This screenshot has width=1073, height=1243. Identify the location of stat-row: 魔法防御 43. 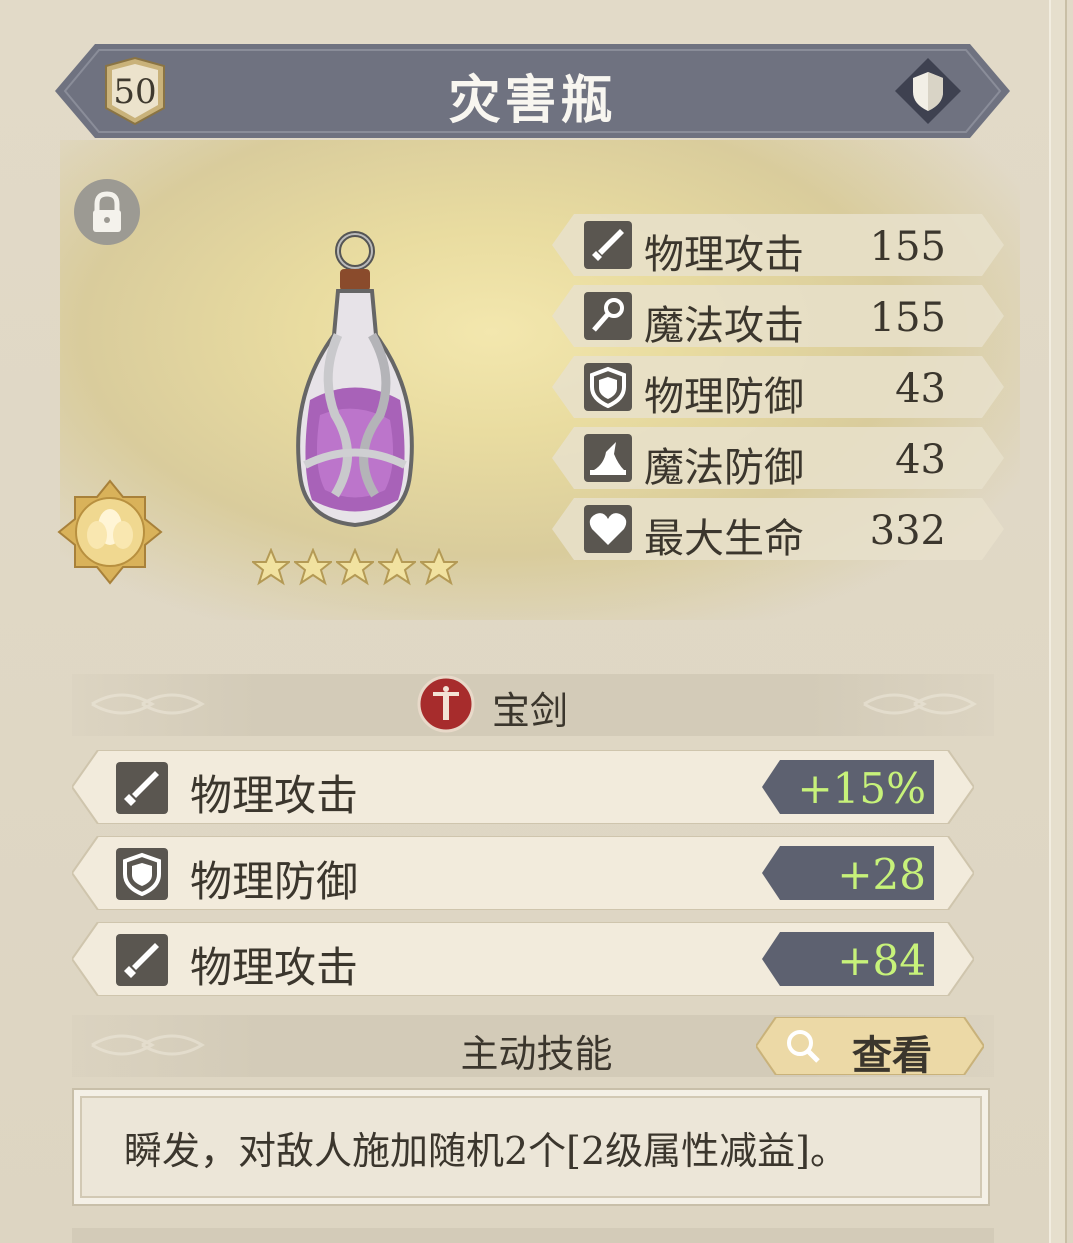
(778, 459).